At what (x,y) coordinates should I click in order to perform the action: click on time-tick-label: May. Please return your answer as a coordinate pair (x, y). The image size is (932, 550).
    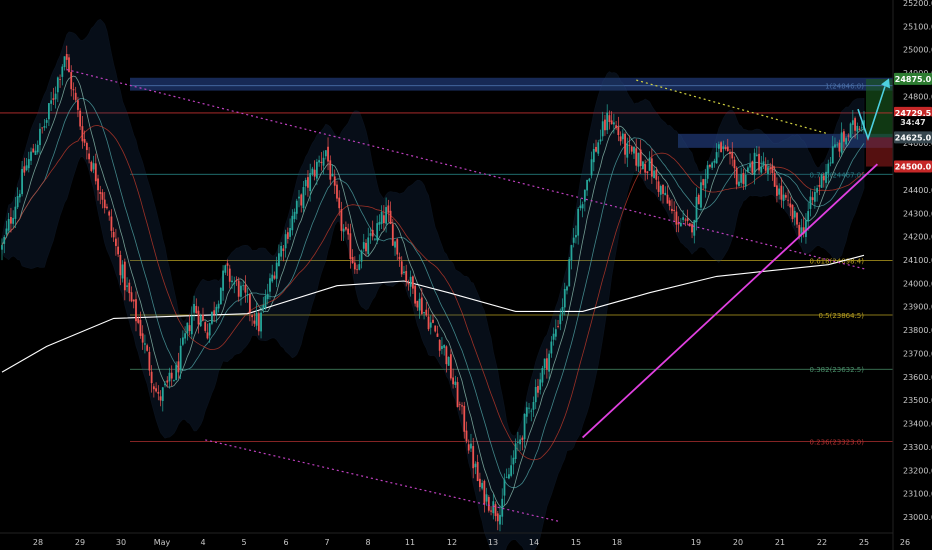
    Looking at the image, I should click on (162, 542).